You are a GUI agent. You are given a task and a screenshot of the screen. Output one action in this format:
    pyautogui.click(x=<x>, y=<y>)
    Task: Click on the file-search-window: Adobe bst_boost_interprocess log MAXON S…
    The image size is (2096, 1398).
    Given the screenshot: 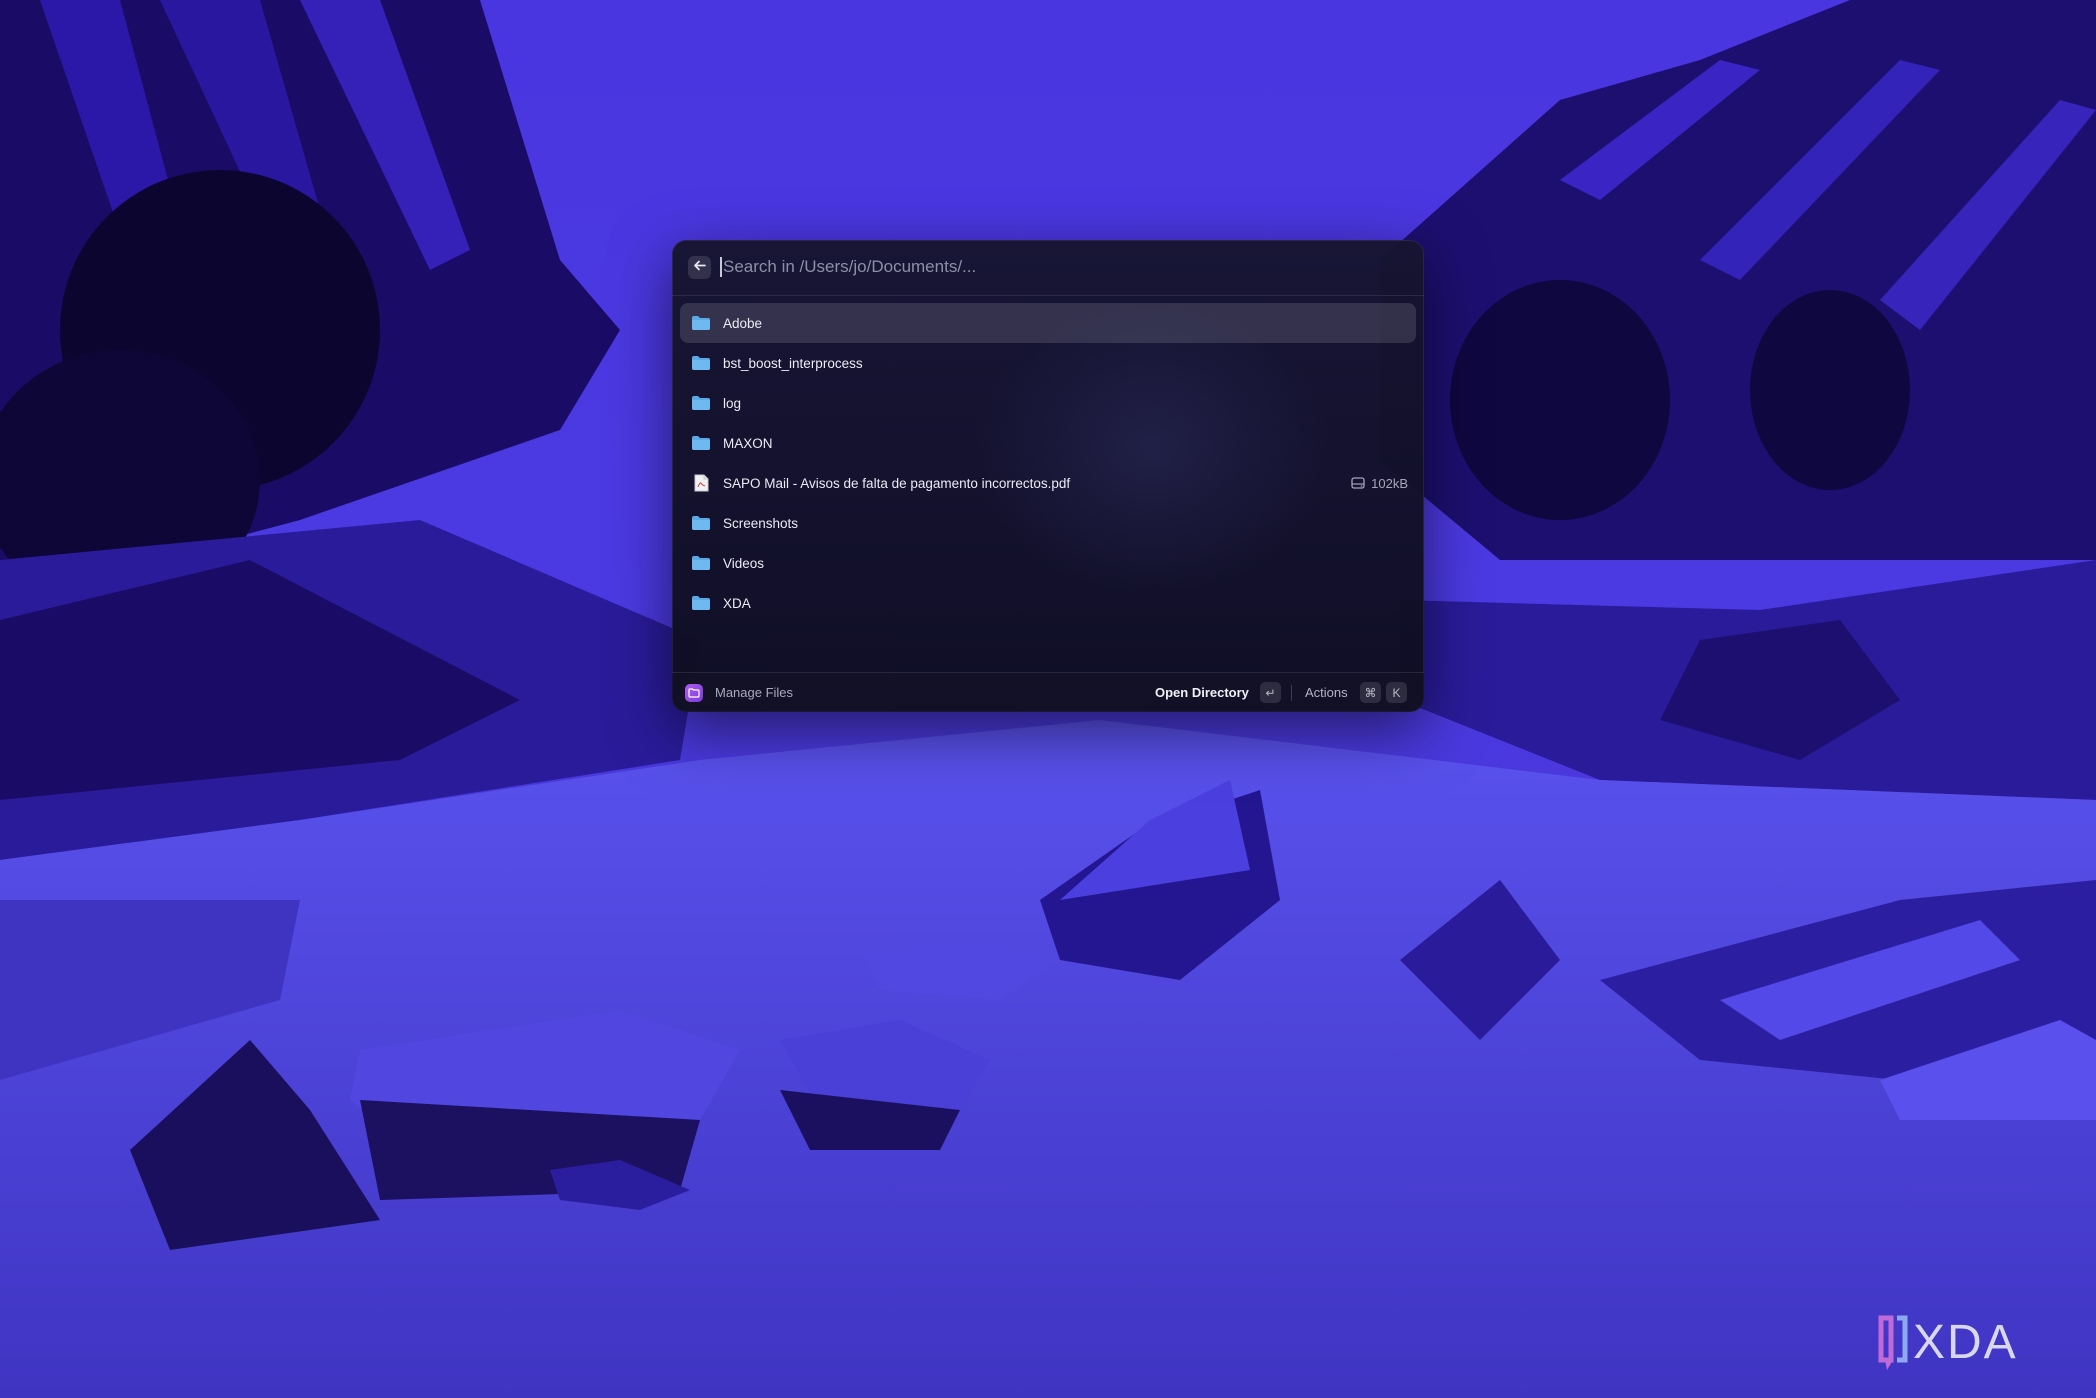 What is the action you would take?
    pyautogui.click(x=1048, y=476)
    